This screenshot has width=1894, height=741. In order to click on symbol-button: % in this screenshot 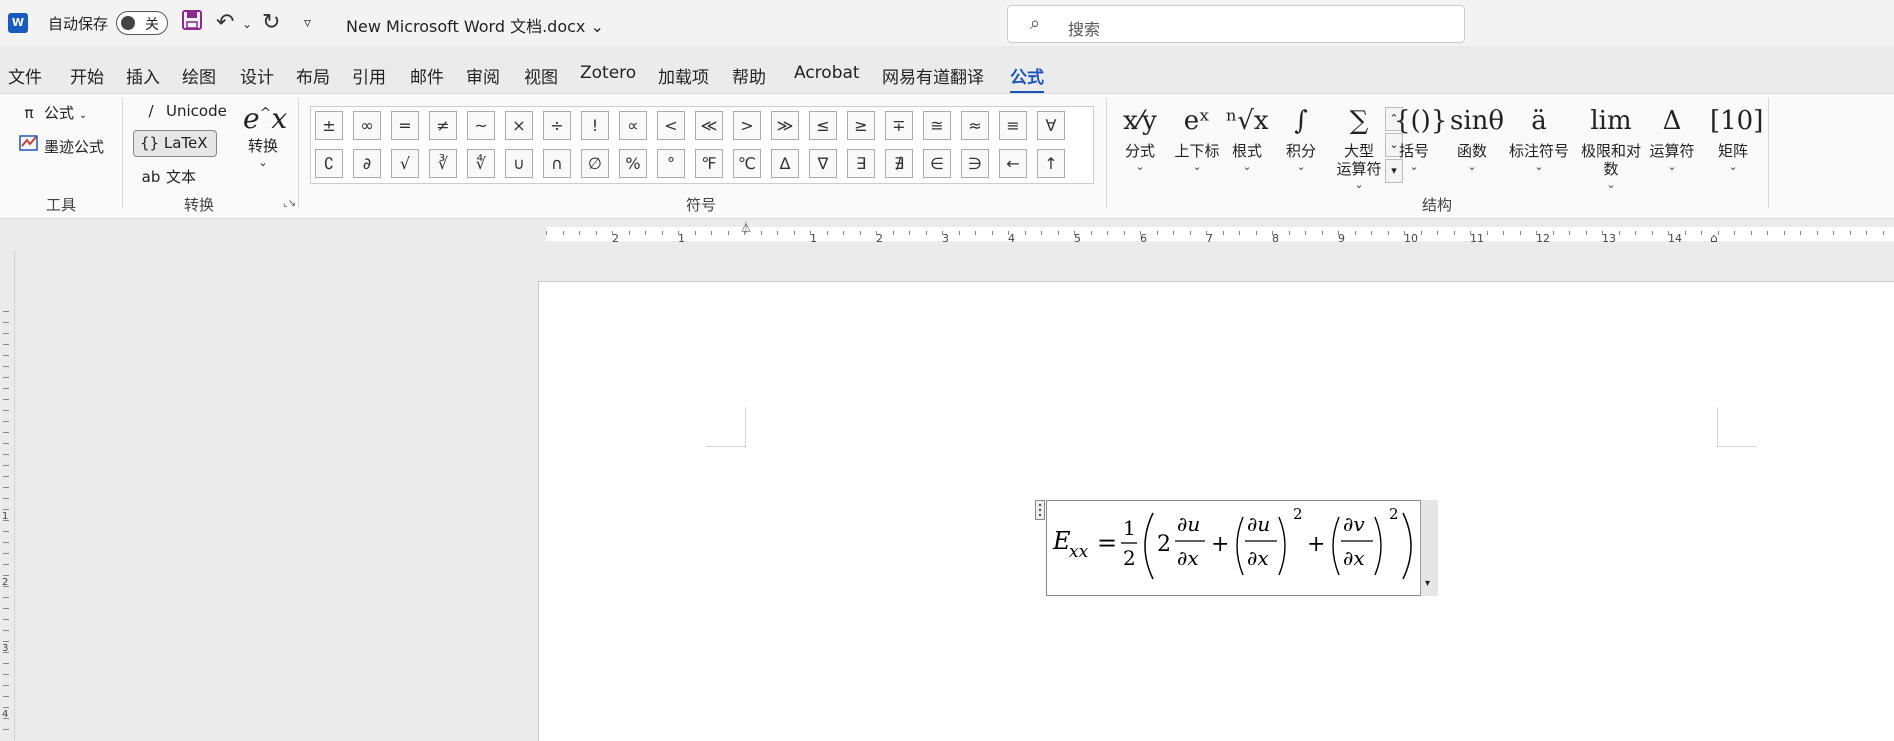, I will do `click(633, 163)`.